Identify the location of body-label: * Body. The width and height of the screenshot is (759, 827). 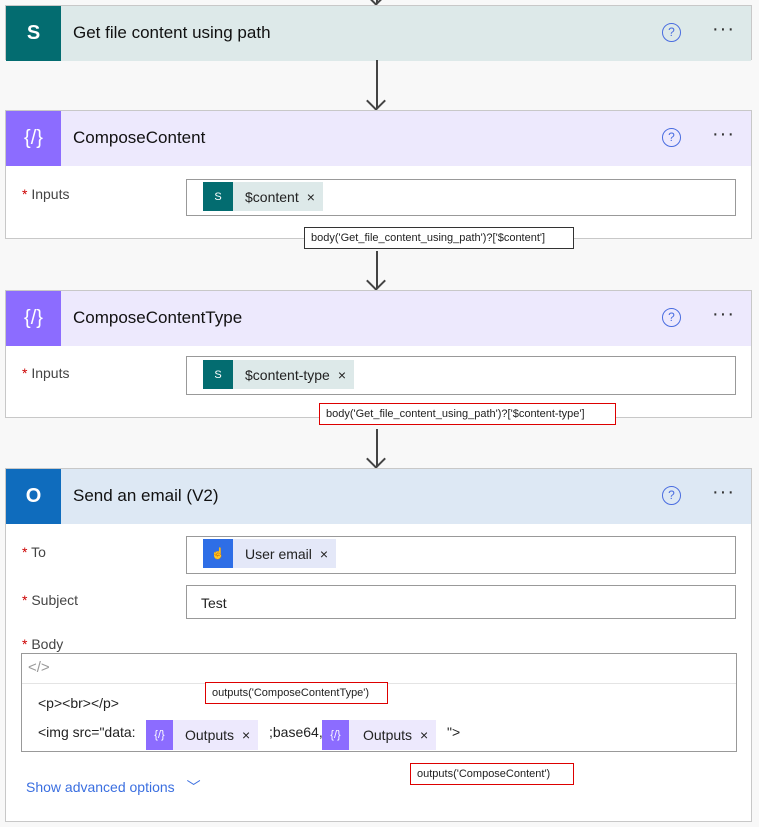
(43, 644).